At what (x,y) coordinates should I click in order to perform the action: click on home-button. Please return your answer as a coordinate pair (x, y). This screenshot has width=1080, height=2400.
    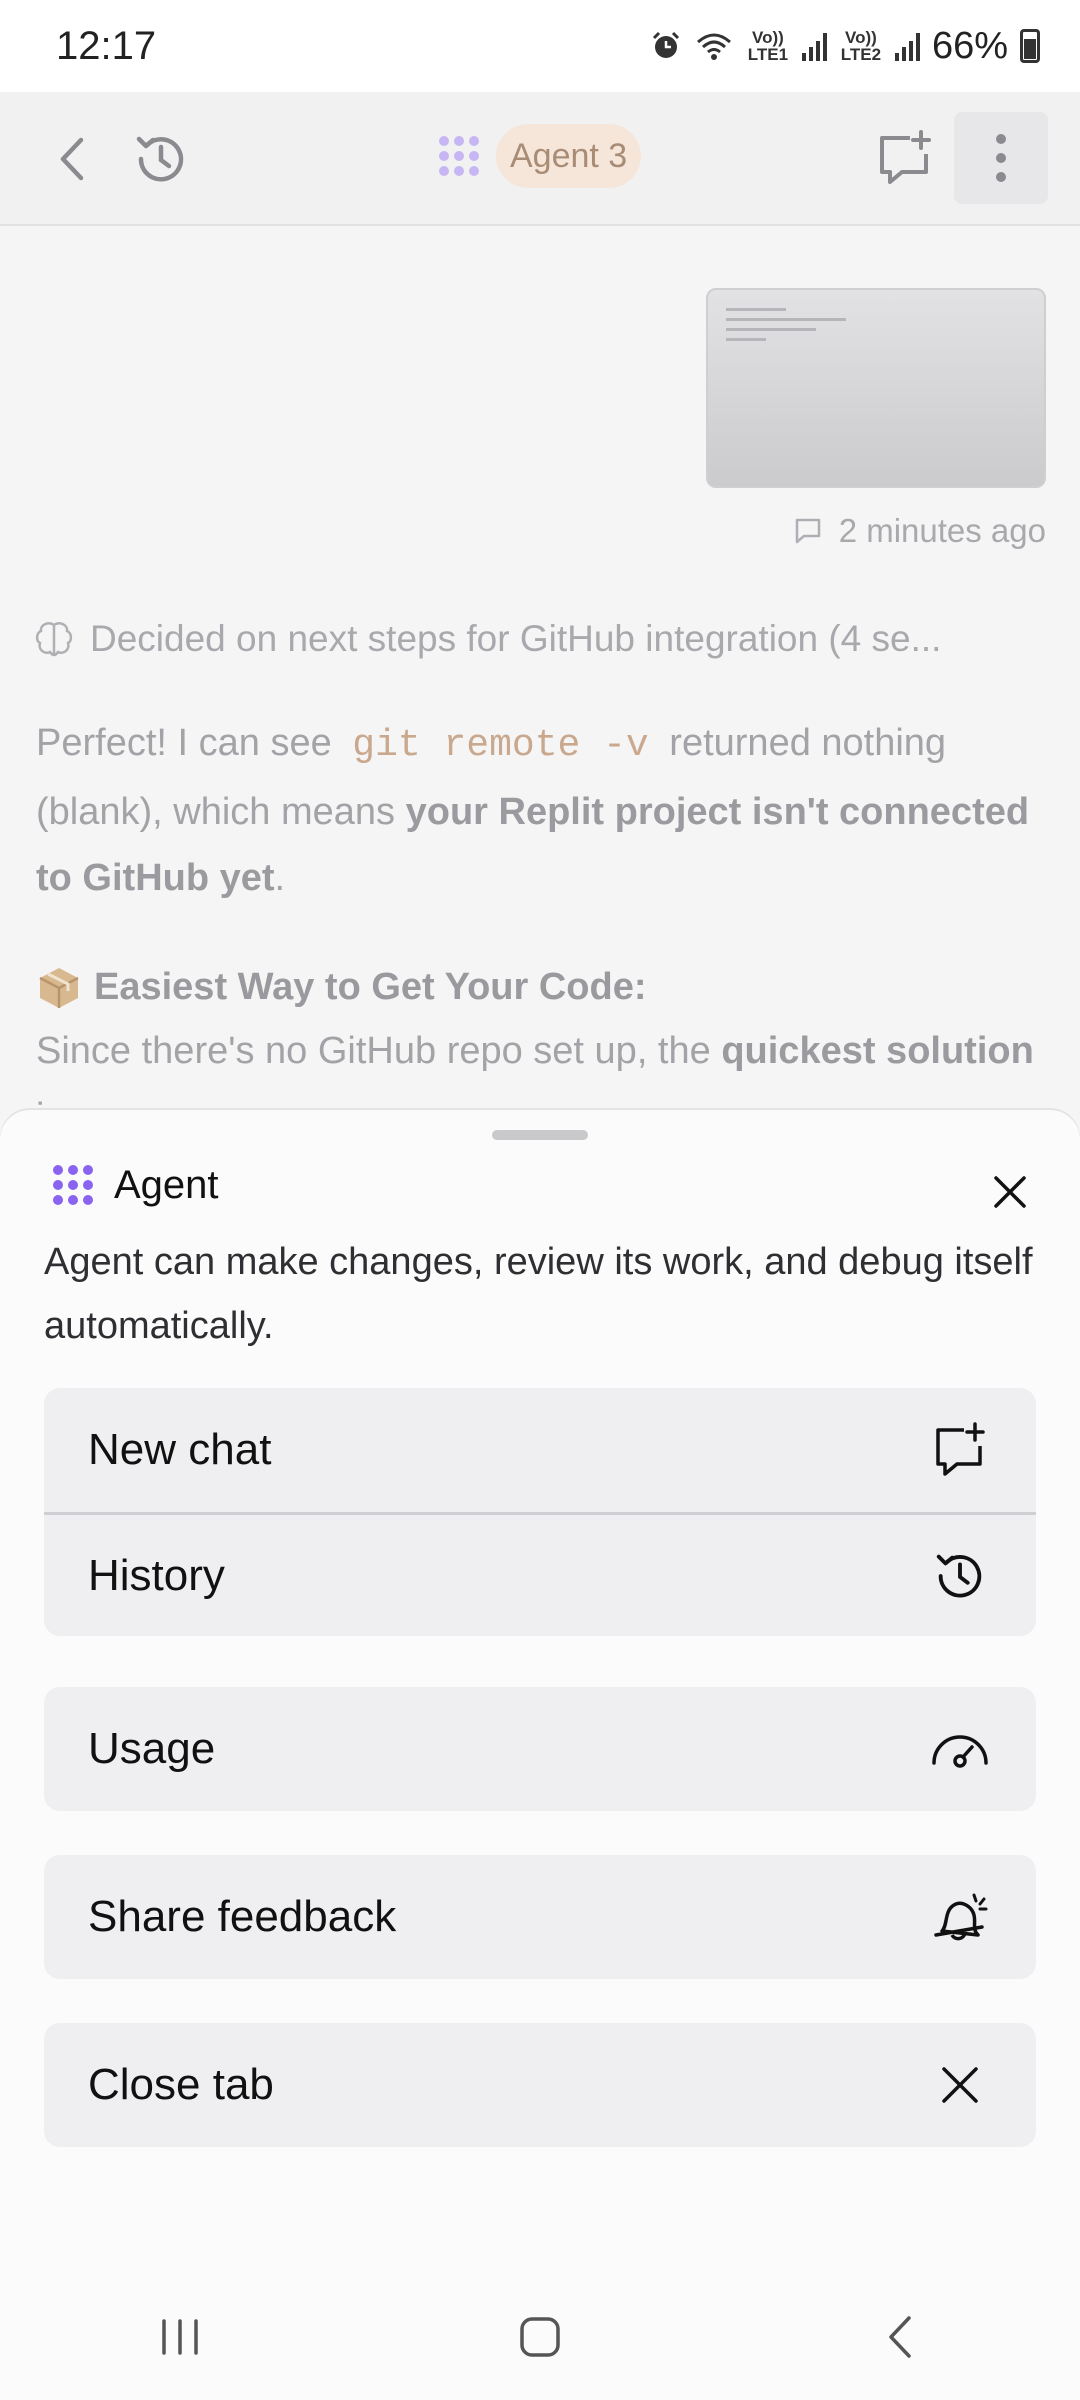
    Looking at the image, I should click on (540, 2337).